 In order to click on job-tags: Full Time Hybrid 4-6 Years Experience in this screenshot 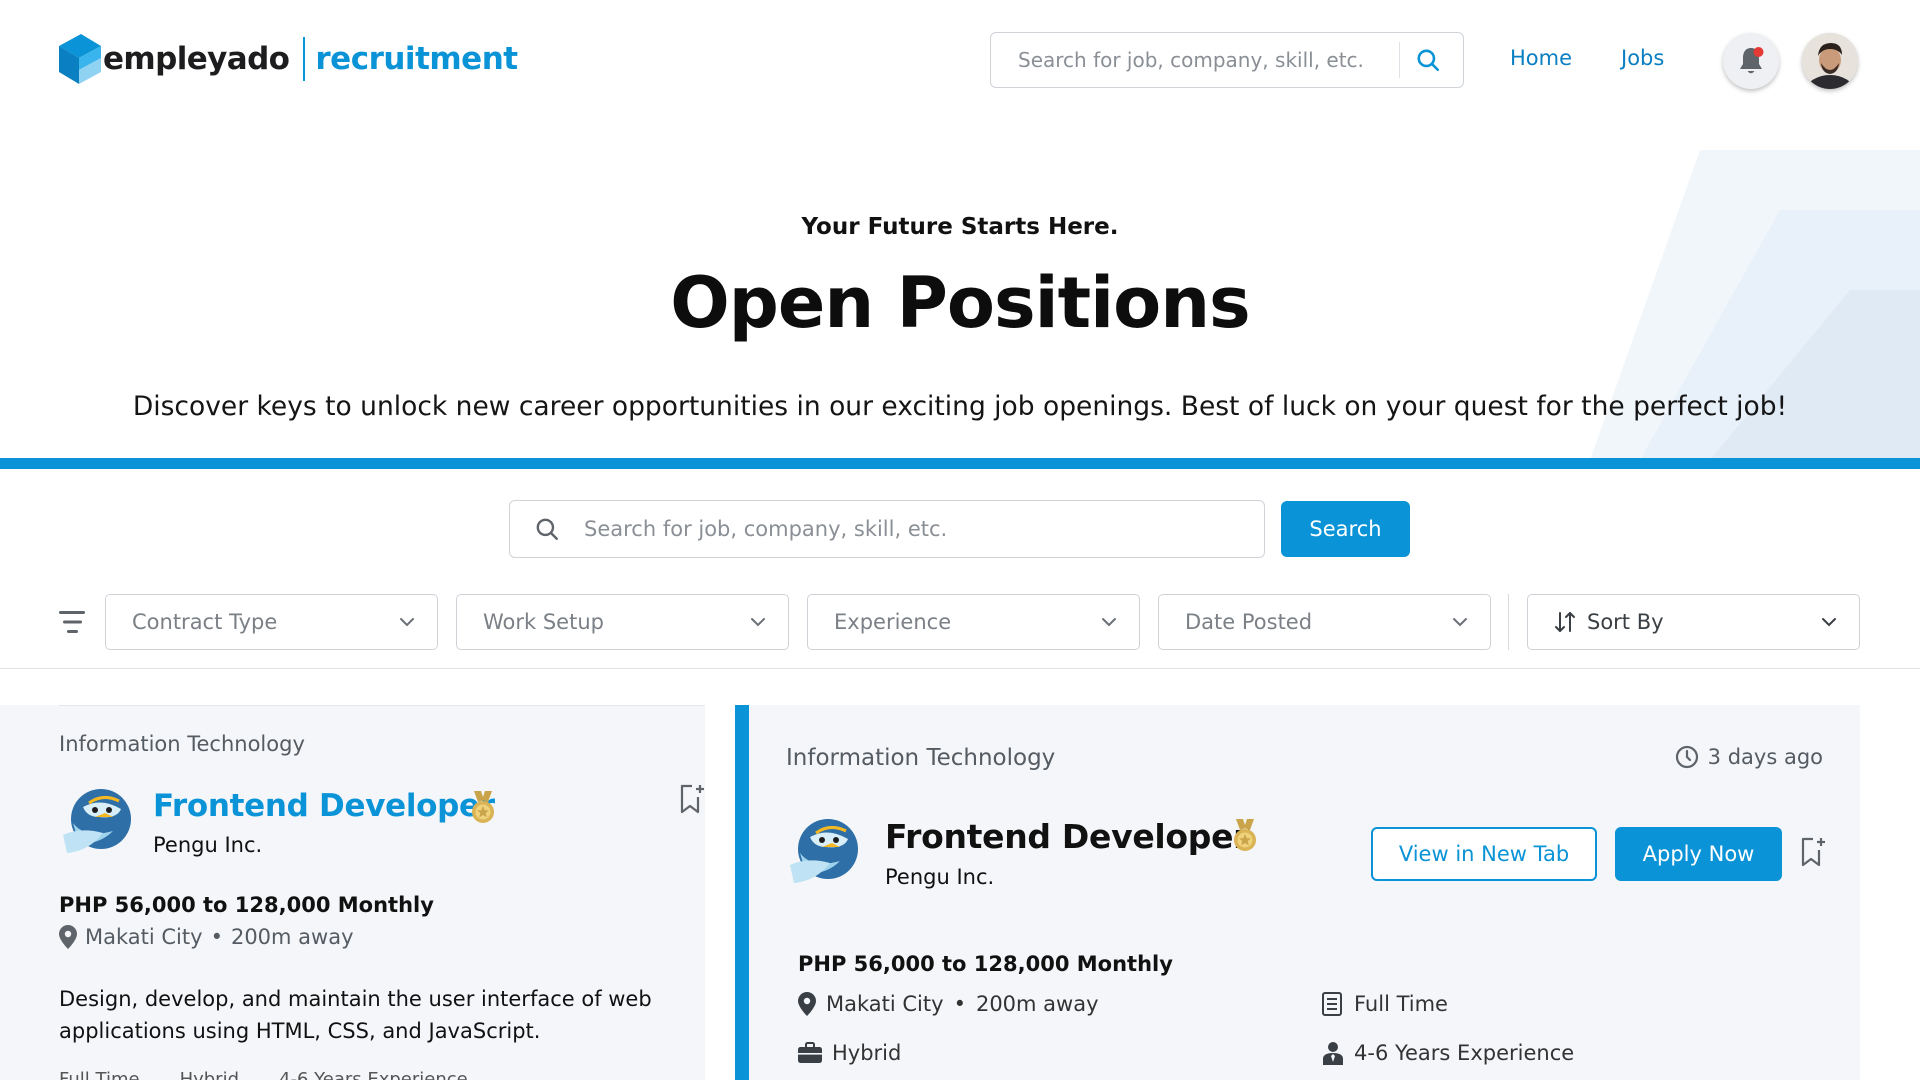, I will do `click(263, 1074)`.